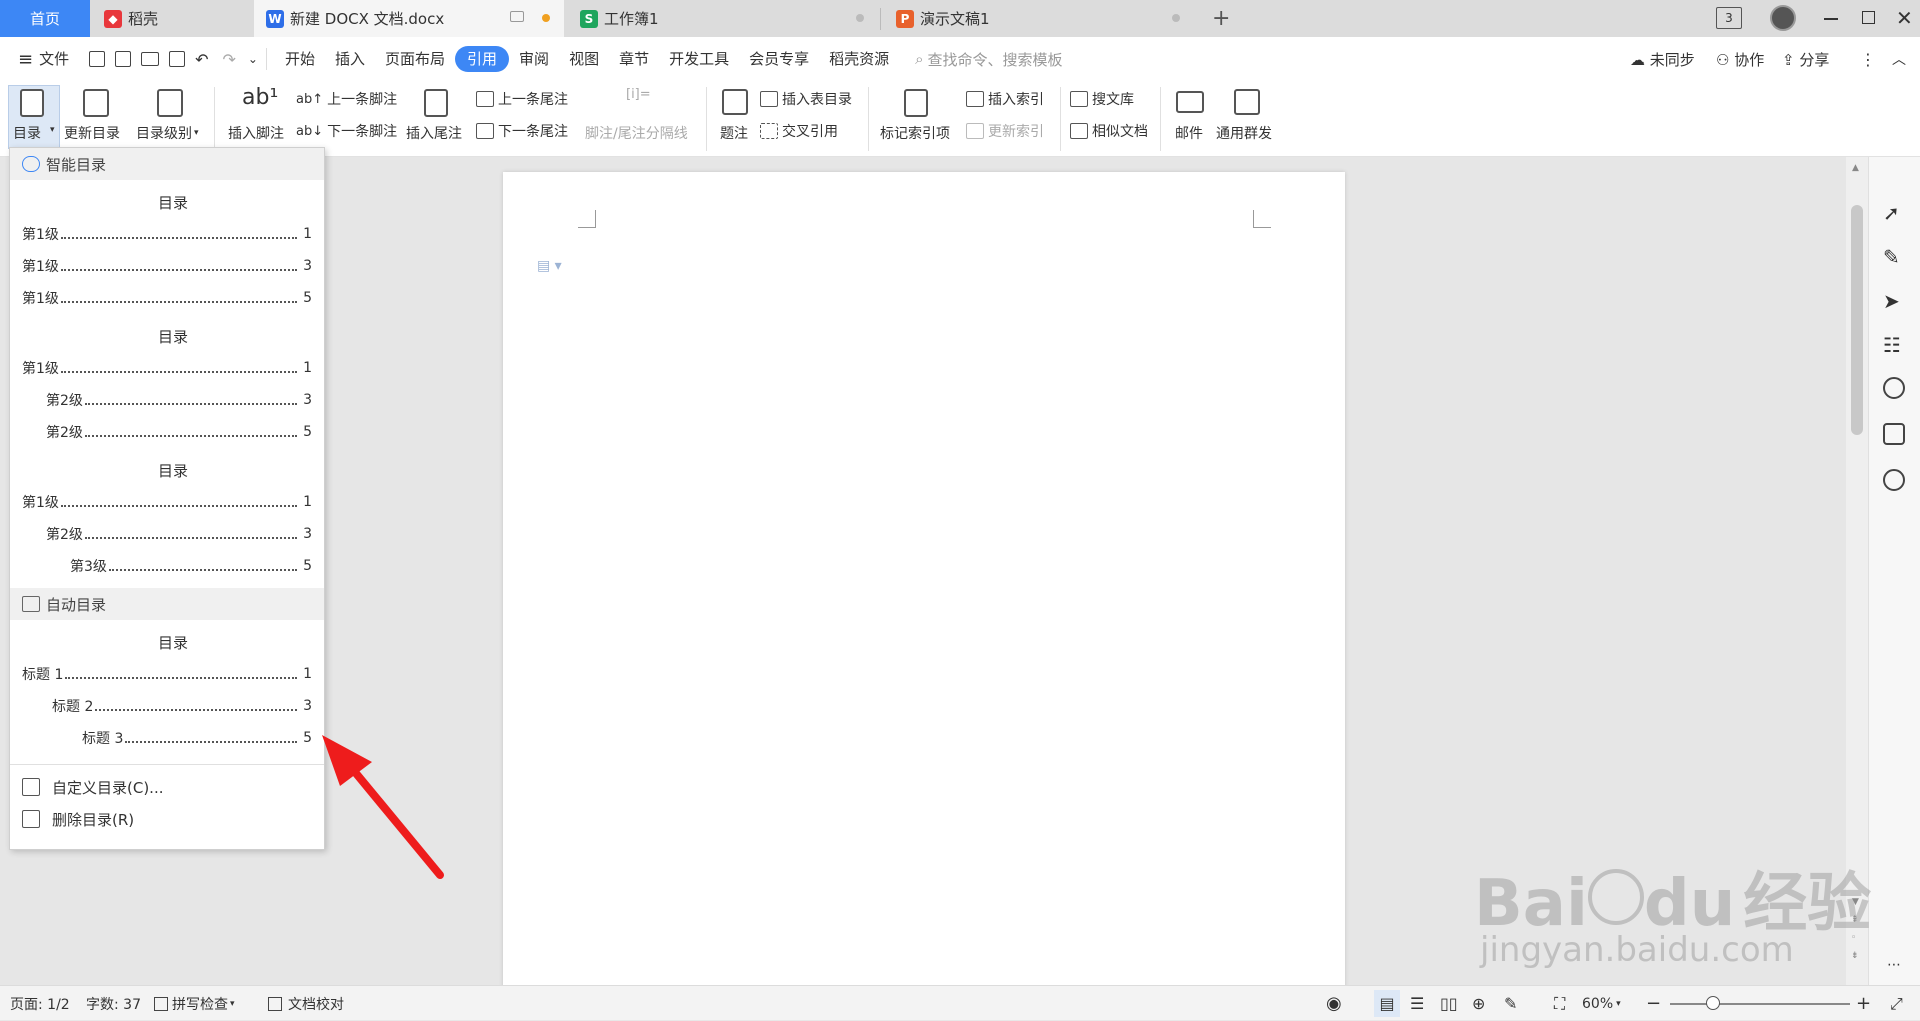 This screenshot has height=1021, width=1920. What do you see at coordinates (173, 534) in the screenshot?
I see `toc-preview-line: 第2级 3` at bounding box center [173, 534].